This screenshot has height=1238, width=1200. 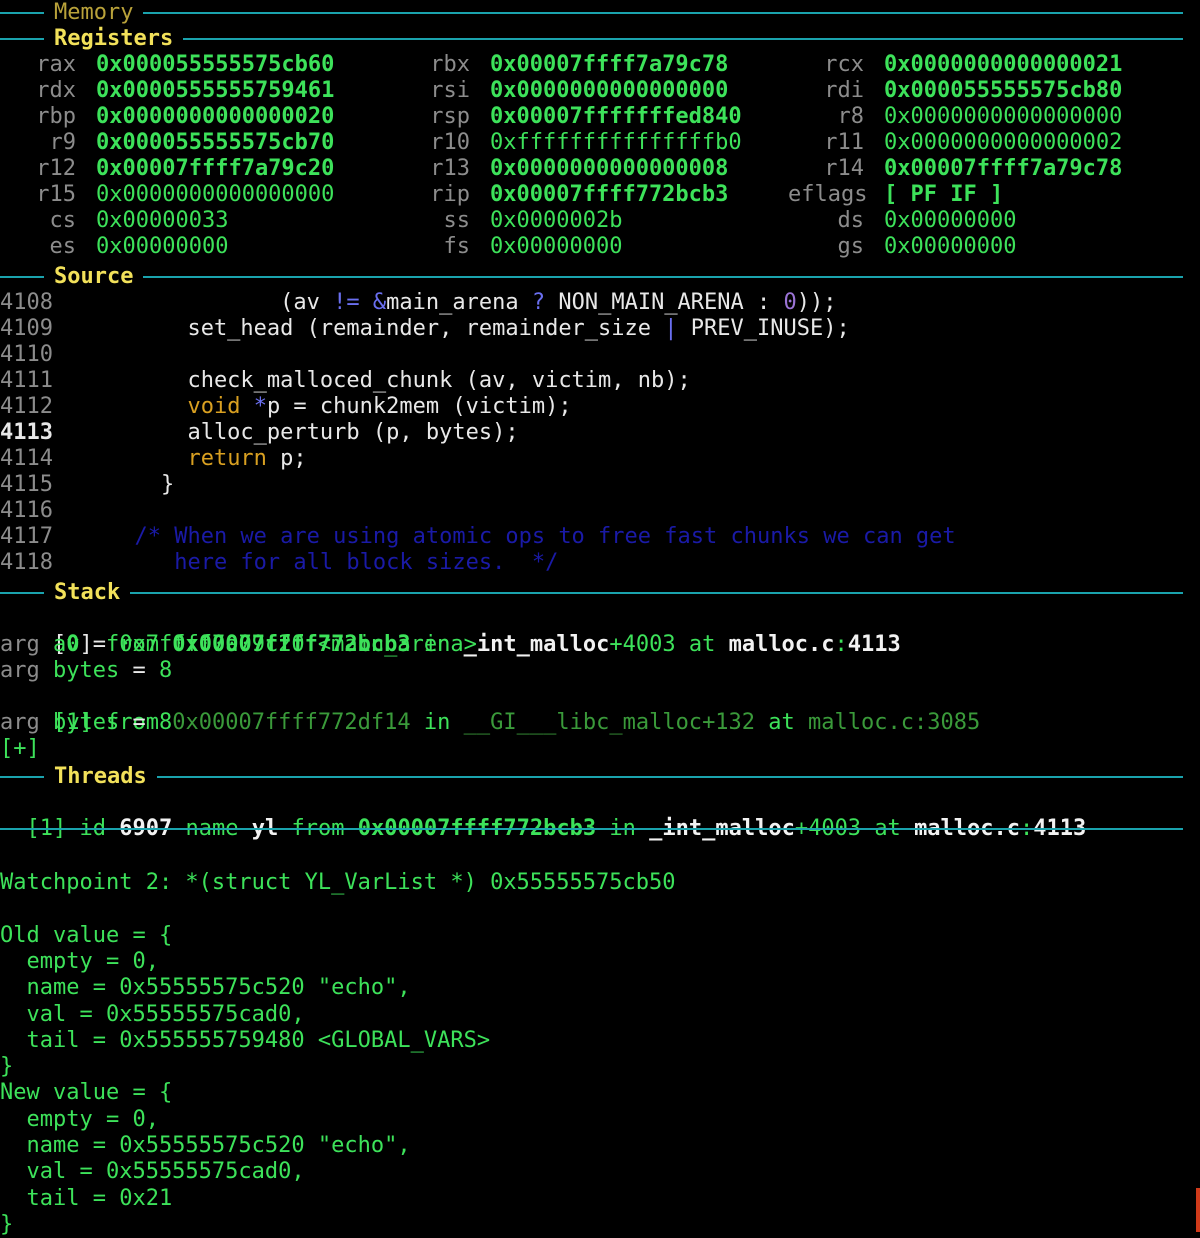 What do you see at coordinates (844, 168) in the screenshot?
I see `register-name: r14` at bounding box center [844, 168].